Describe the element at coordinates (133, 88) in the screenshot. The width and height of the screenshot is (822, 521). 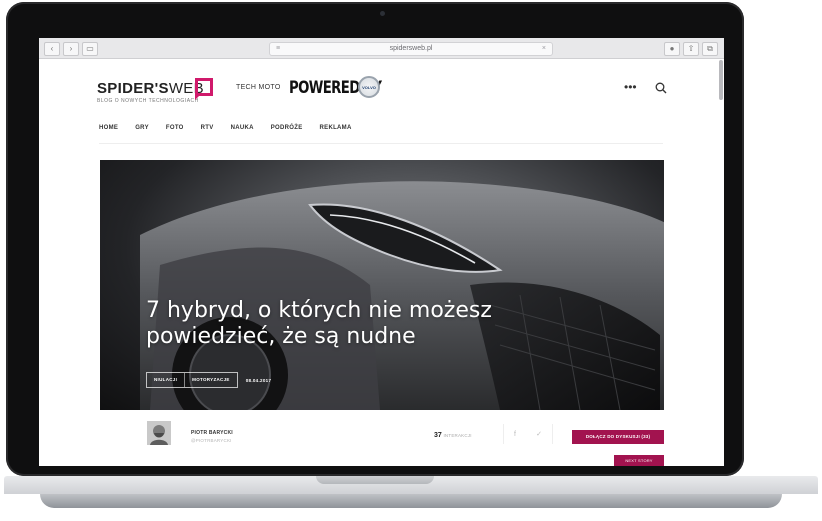
I see `logo-main-text: SPIDER'S` at that location.